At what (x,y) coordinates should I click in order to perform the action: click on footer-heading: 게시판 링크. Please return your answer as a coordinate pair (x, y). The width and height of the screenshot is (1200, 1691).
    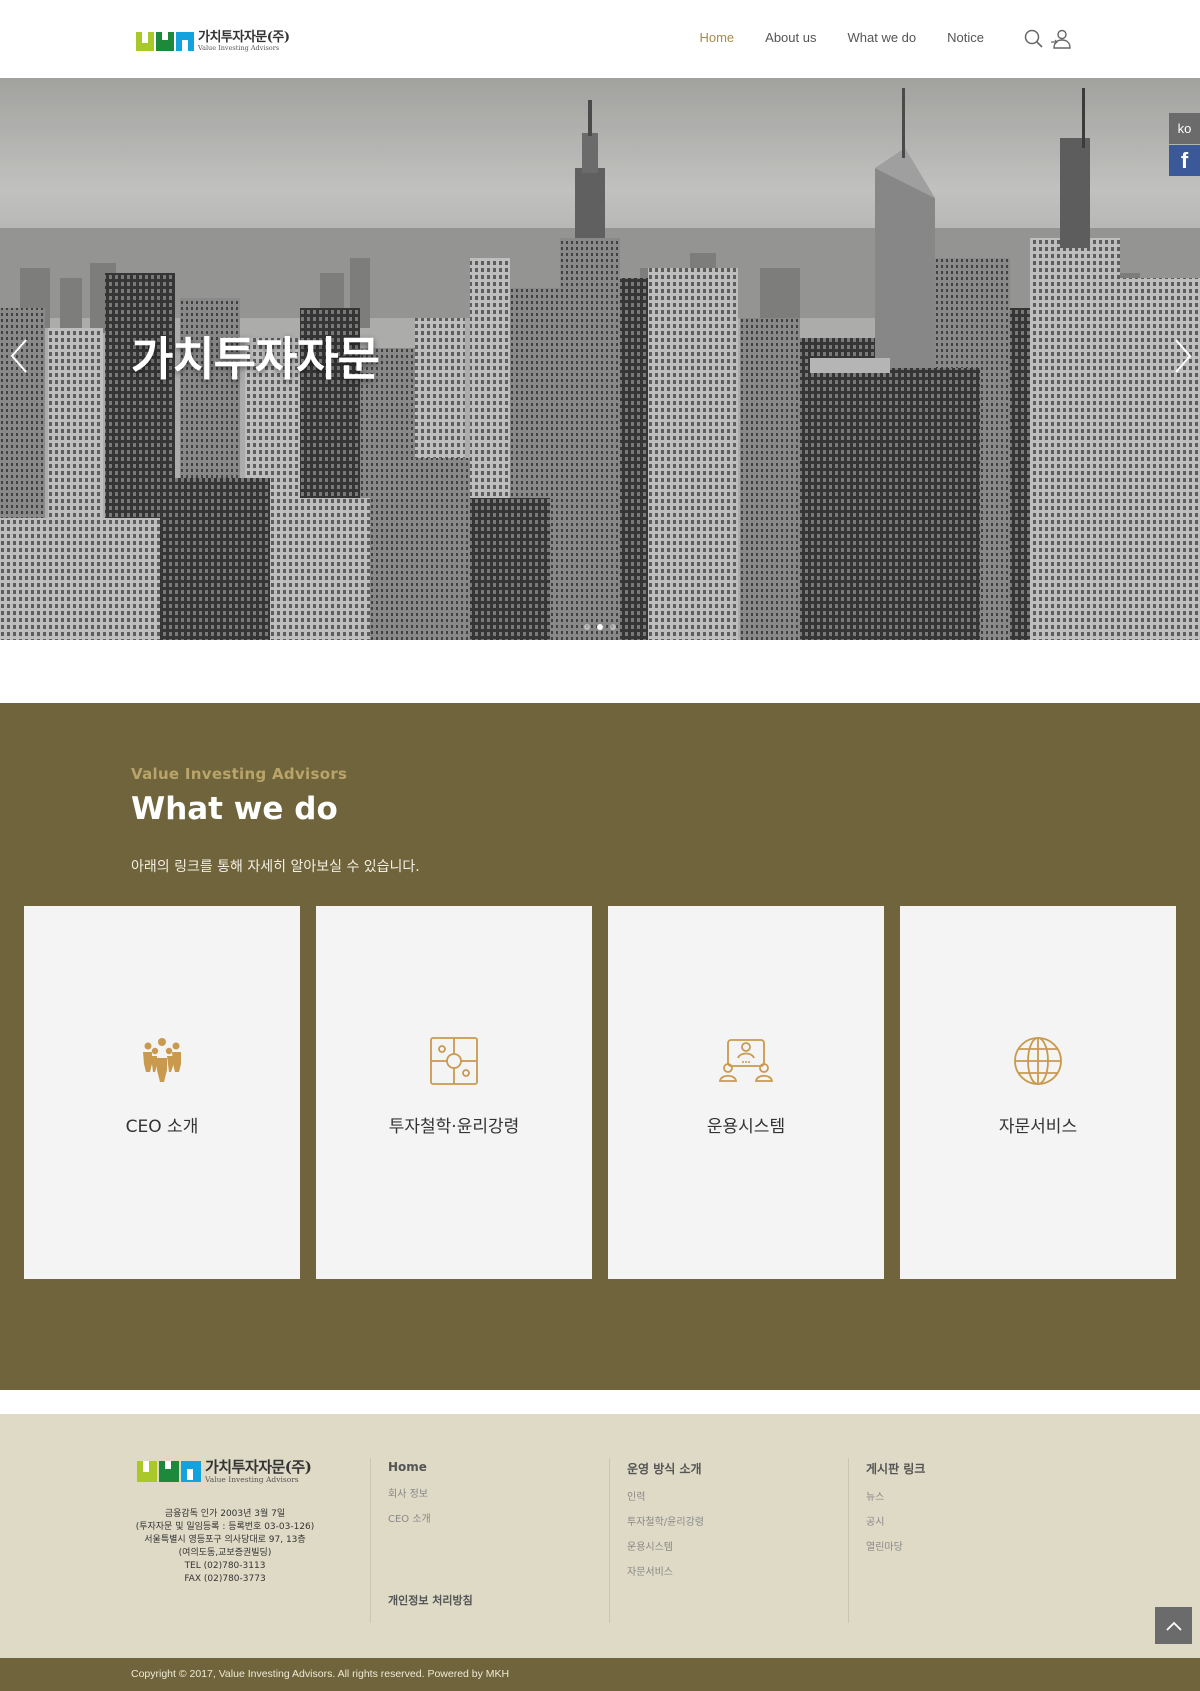
    Looking at the image, I should click on (895, 1468).